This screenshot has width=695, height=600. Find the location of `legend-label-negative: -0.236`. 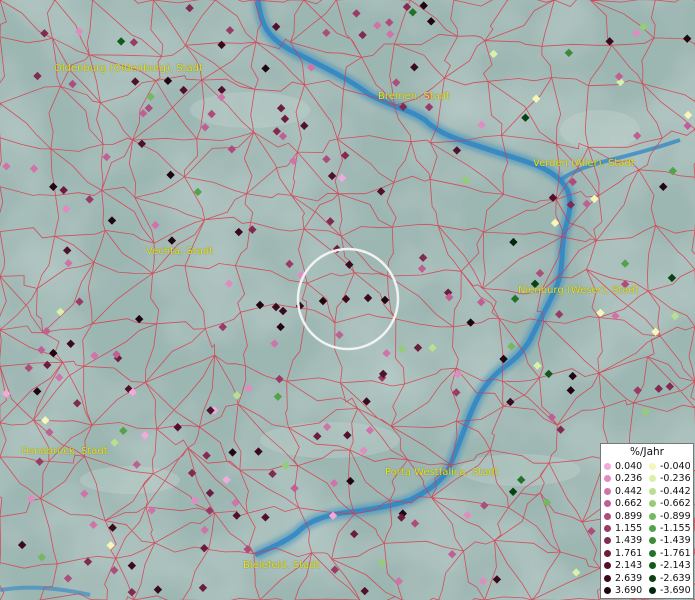

legend-label-negative: -0.236 is located at coordinates (675, 479).